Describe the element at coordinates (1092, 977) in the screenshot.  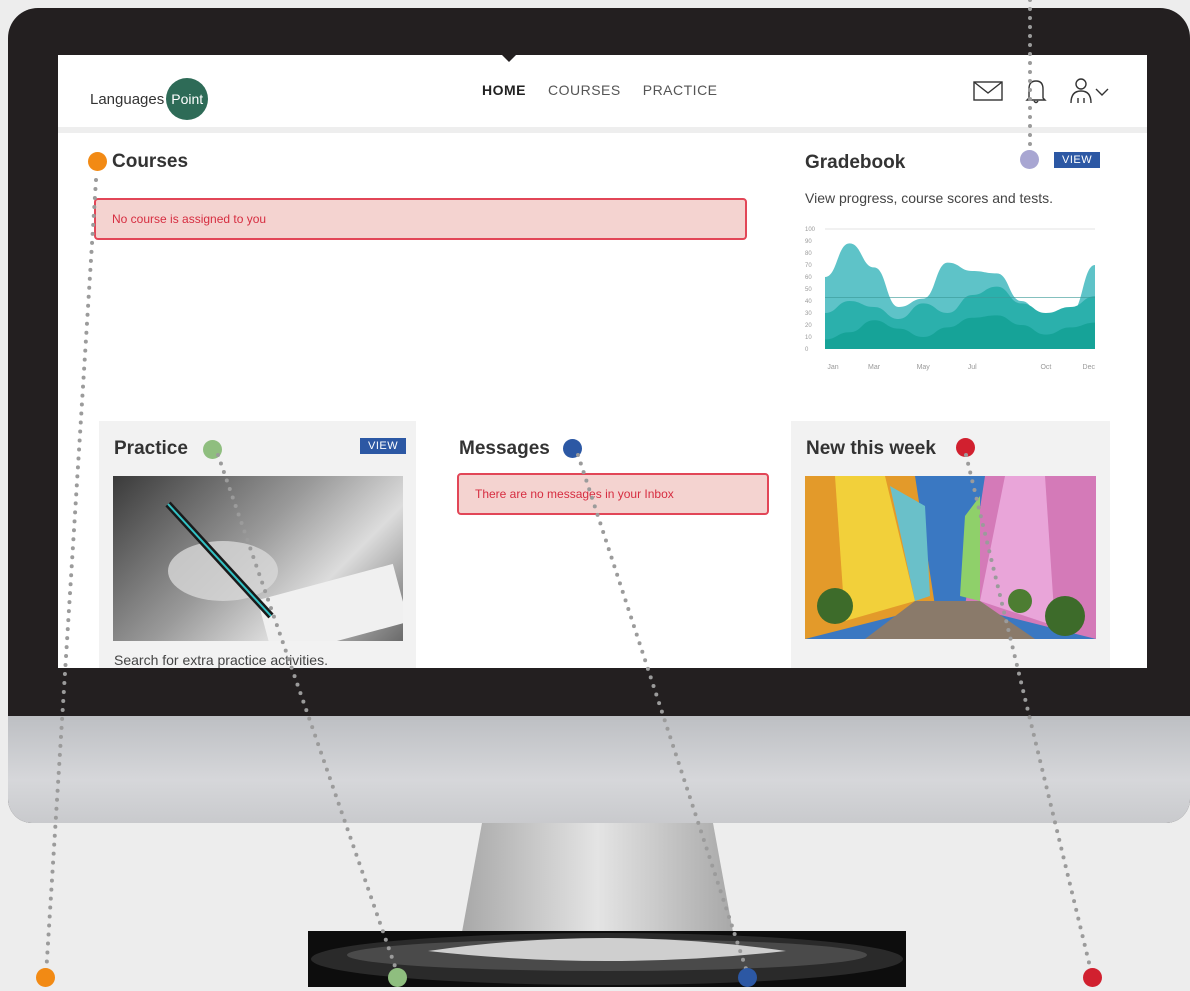
I see `new-this-week-callout-dot` at that location.